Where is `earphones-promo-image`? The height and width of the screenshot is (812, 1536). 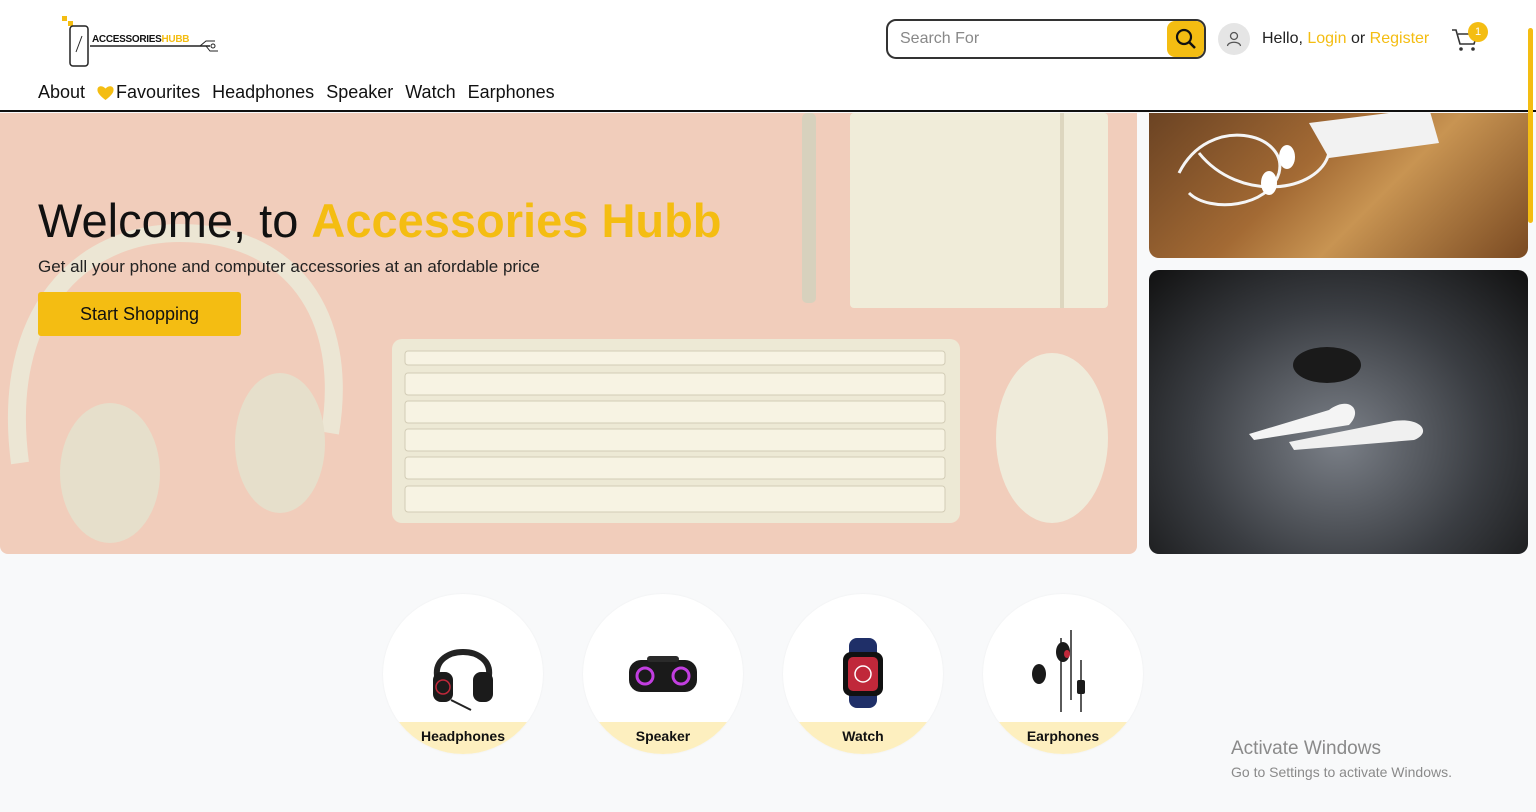 earphones-promo-image is located at coordinates (1338, 185).